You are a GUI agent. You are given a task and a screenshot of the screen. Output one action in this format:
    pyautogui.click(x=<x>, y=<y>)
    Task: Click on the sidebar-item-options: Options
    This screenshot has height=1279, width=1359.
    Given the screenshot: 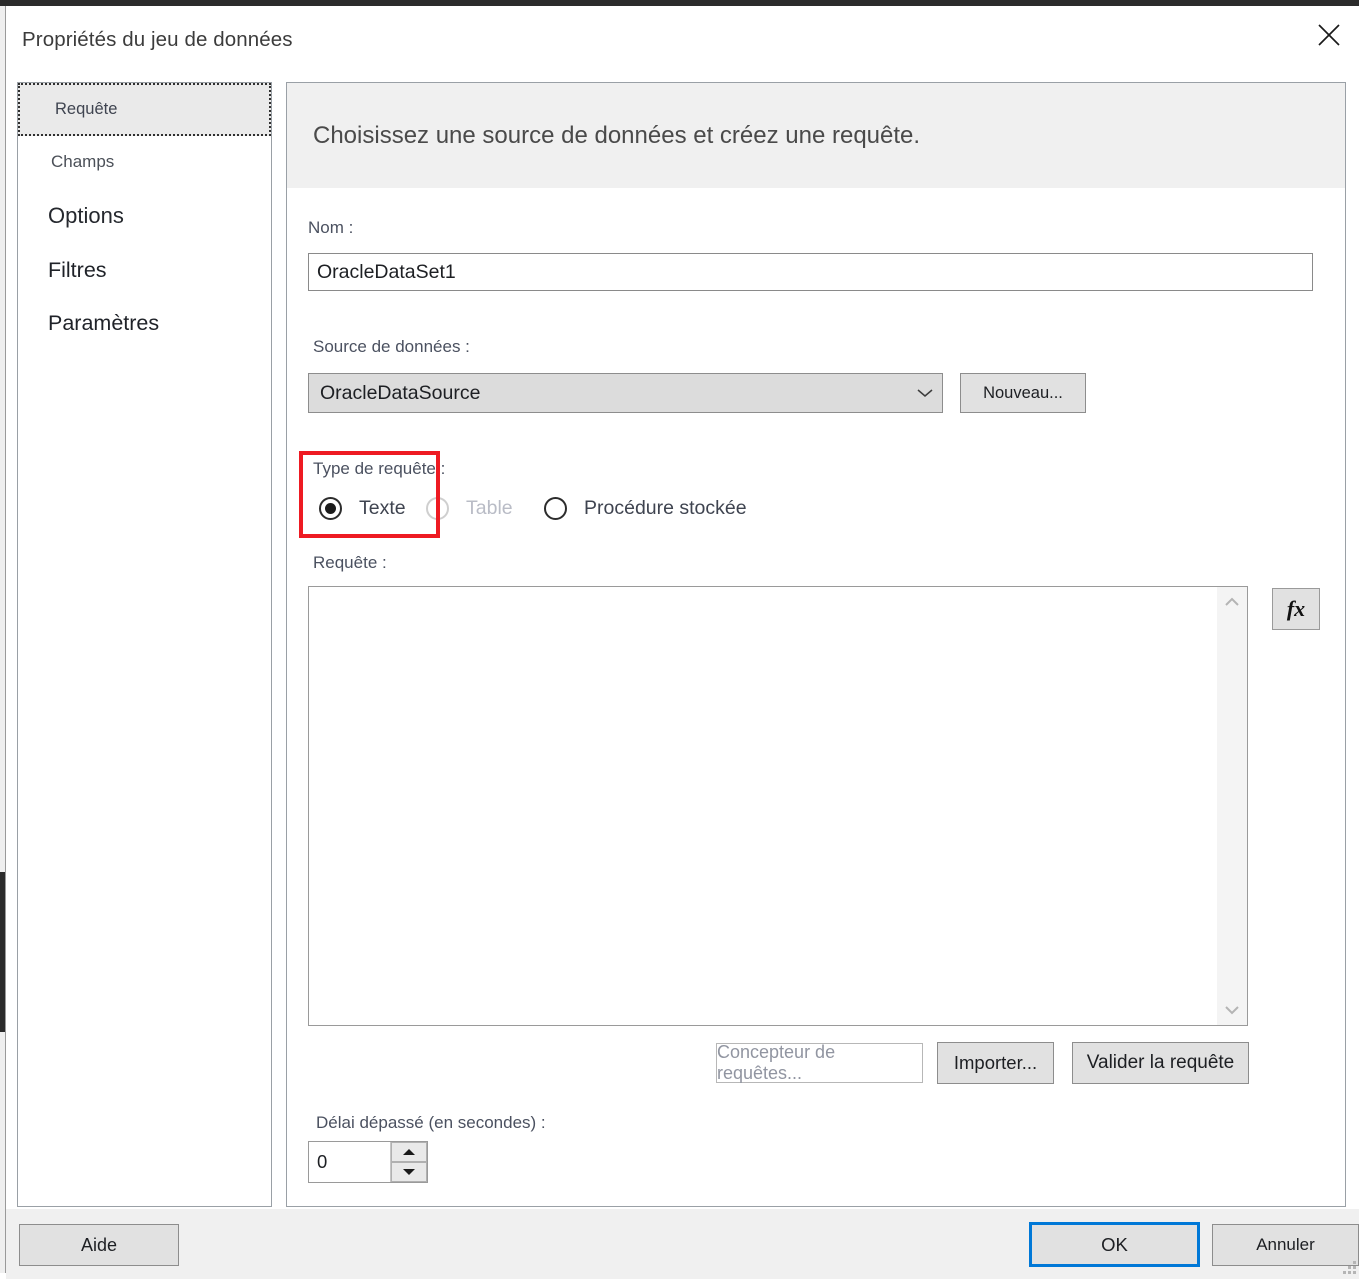 What is the action you would take?
    pyautogui.click(x=144, y=216)
    